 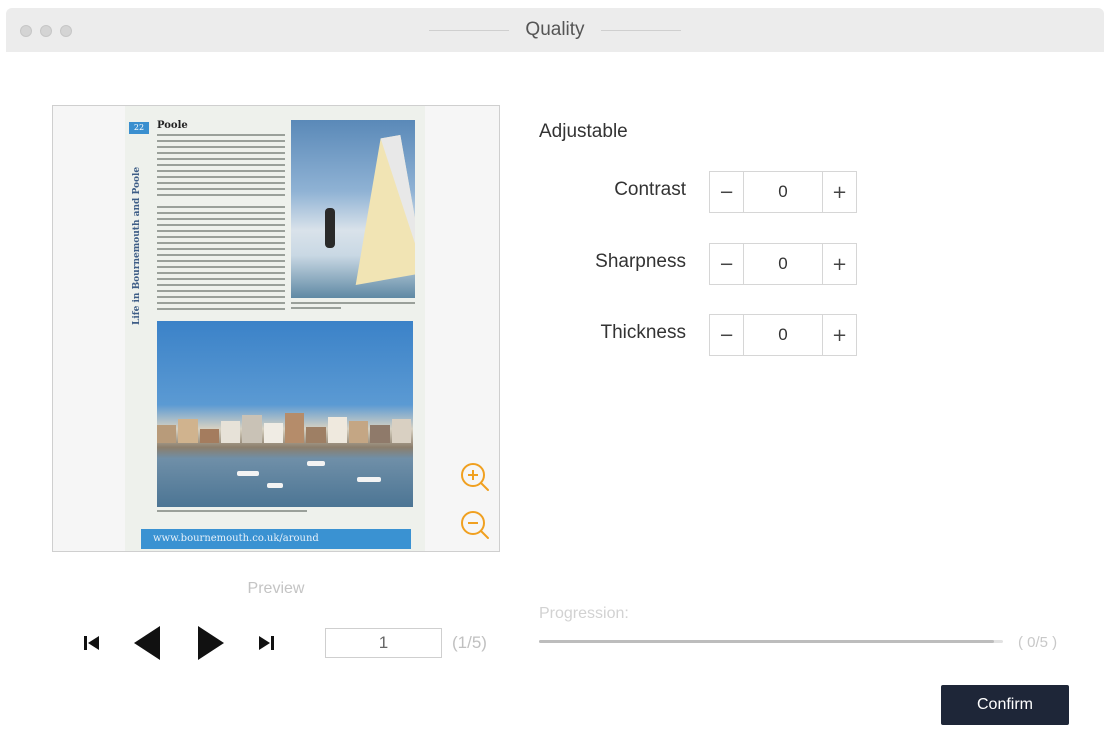 I want to click on skip-last-icon, so click(x=266, y=643).